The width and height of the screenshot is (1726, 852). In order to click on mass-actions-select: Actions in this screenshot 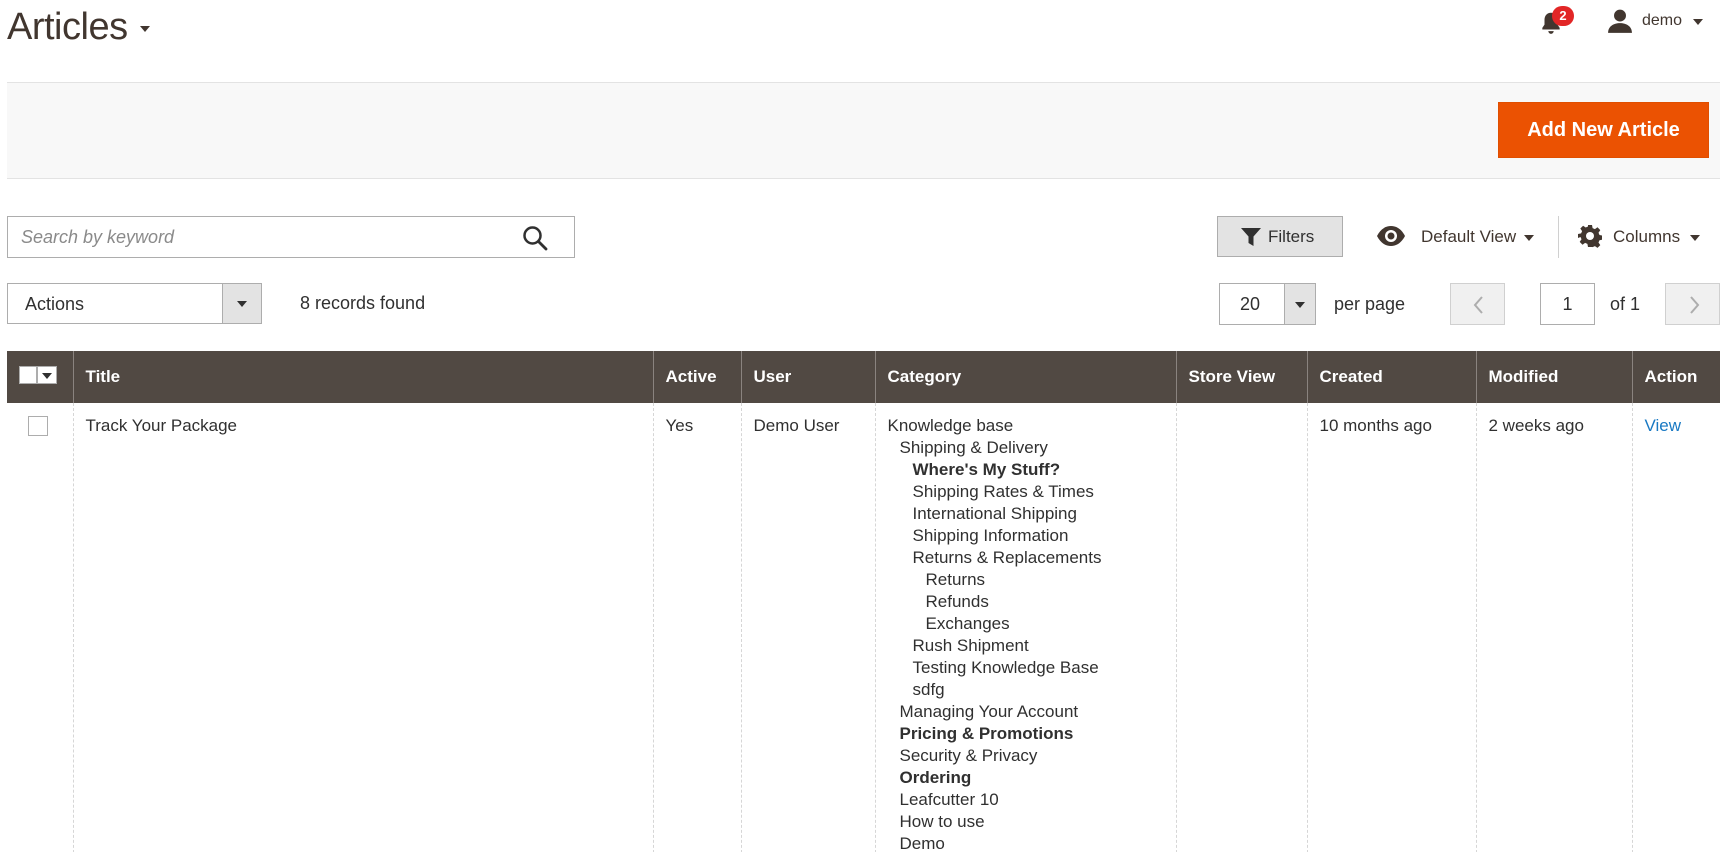, I will do `click(134, 303)`.